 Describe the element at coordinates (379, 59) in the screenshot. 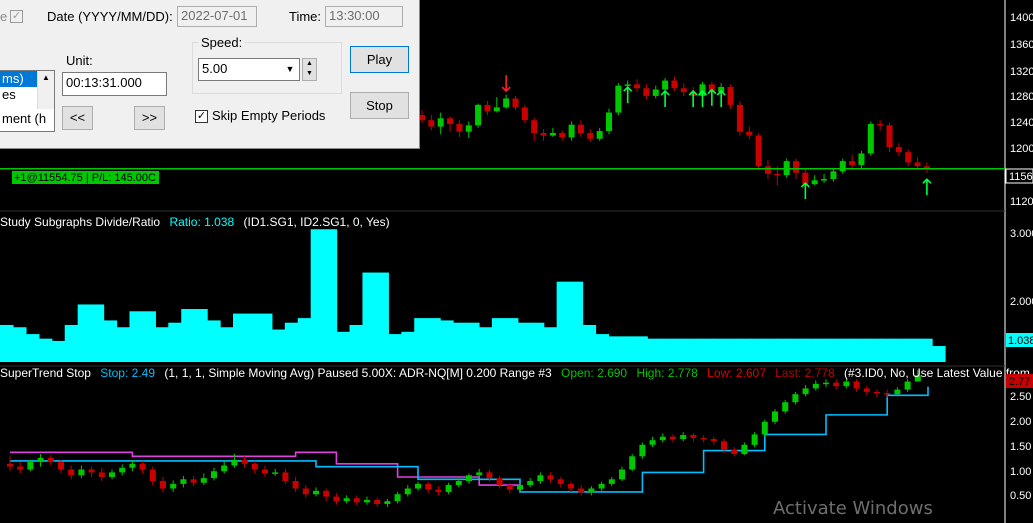

I see `play-button: Play` at that location.